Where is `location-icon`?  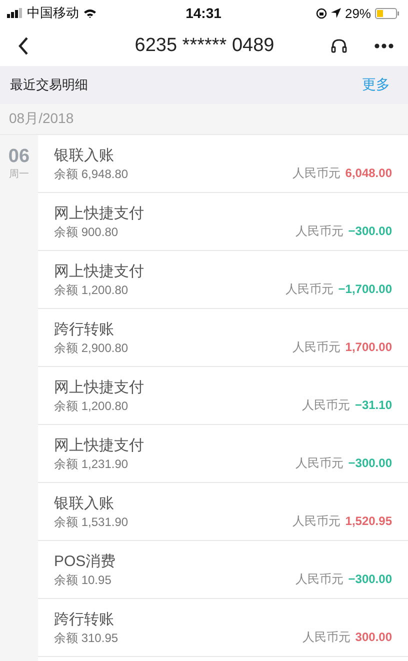
location-icon is located at coordinates (335, 13).